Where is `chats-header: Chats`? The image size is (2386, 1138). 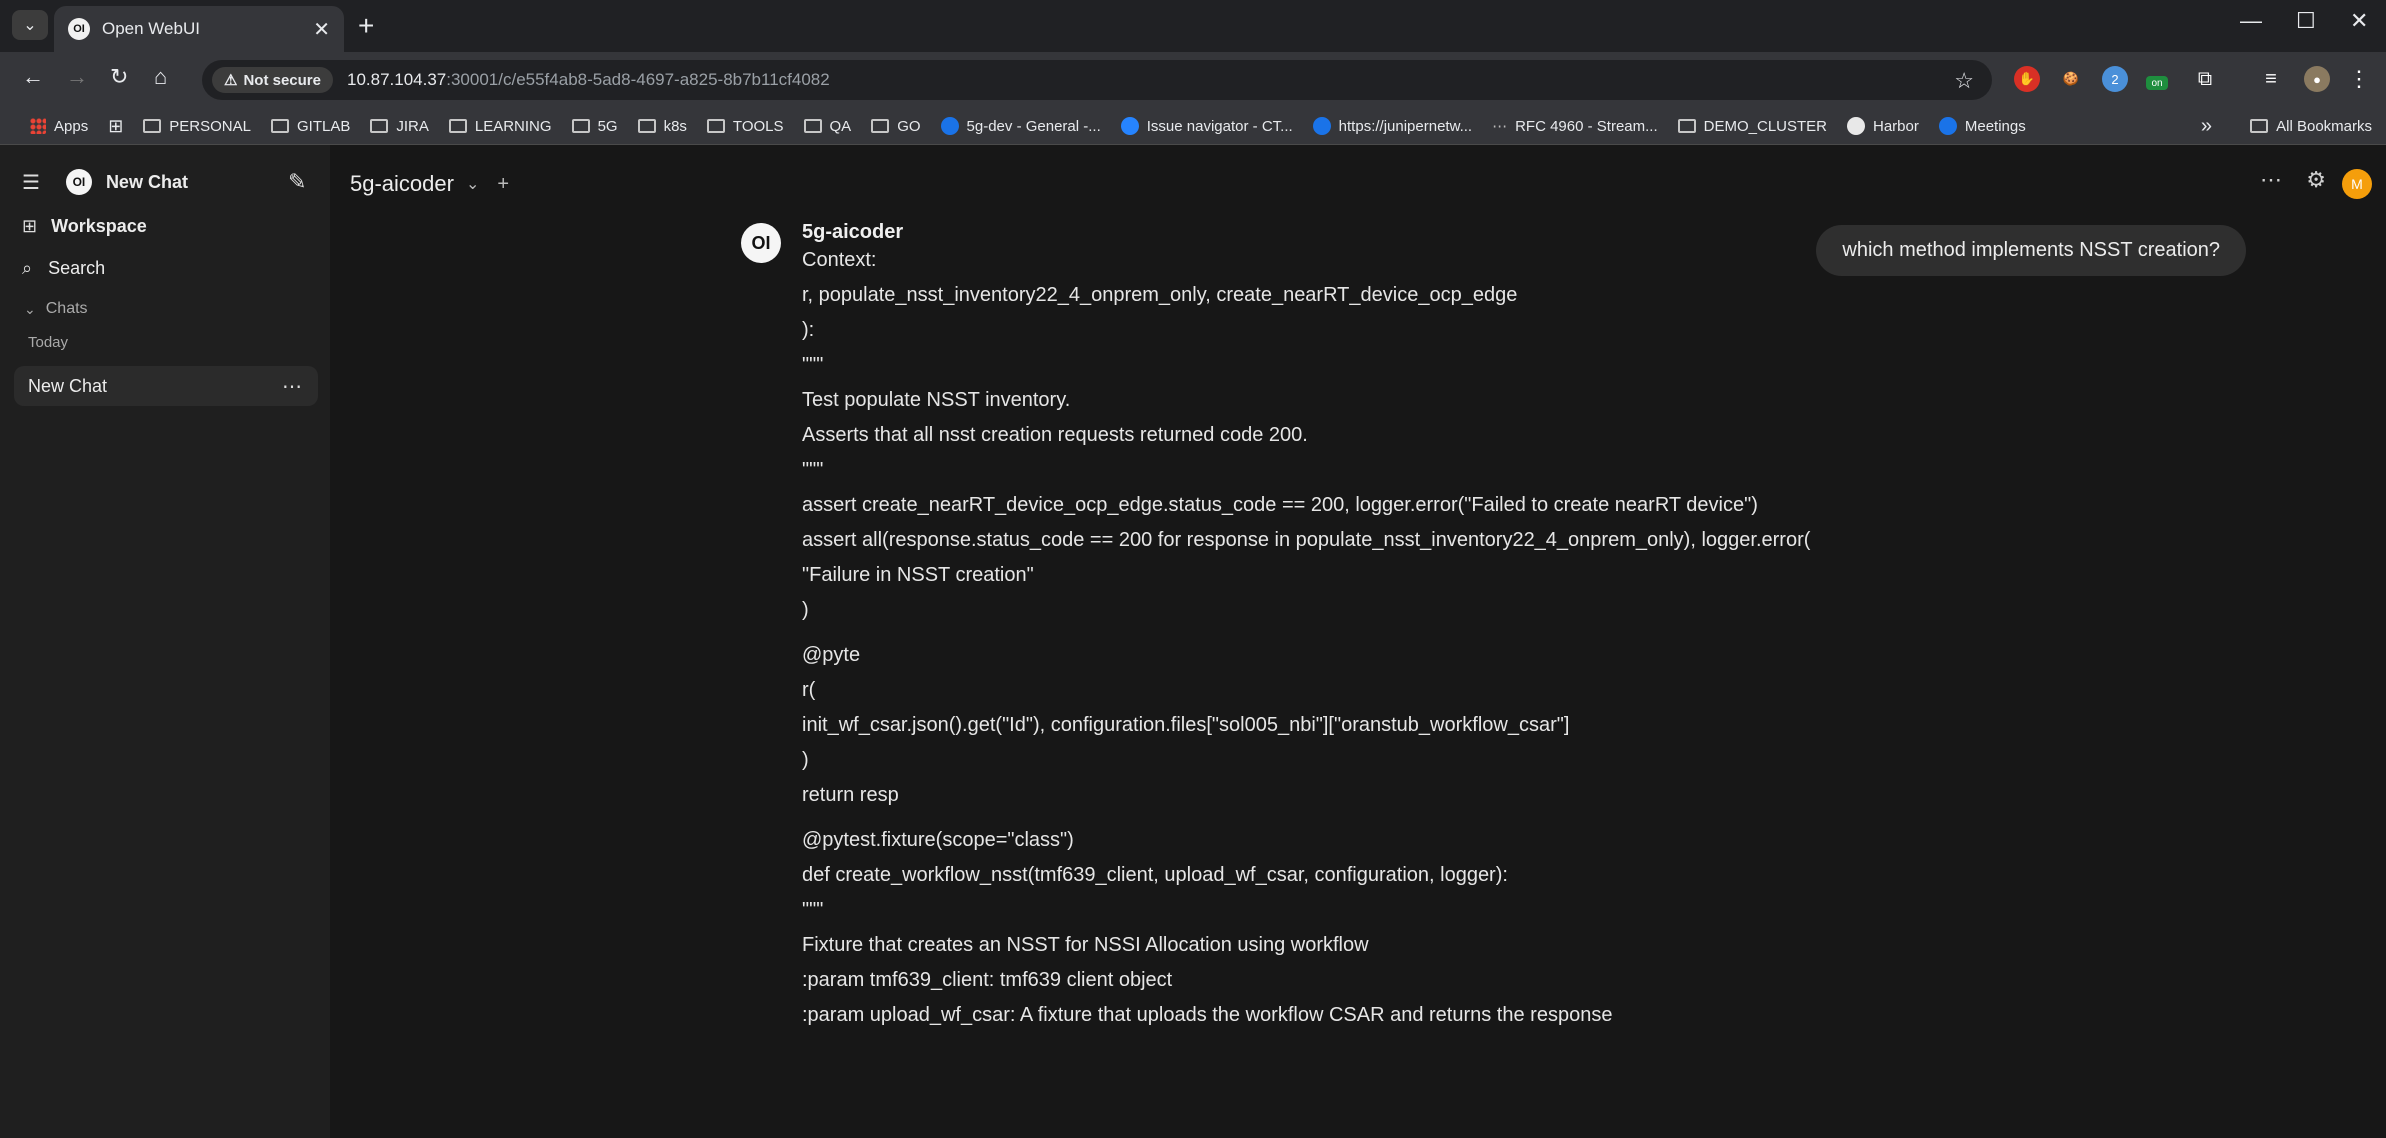
chats-header: Chats is located at coordinates (66, 308).